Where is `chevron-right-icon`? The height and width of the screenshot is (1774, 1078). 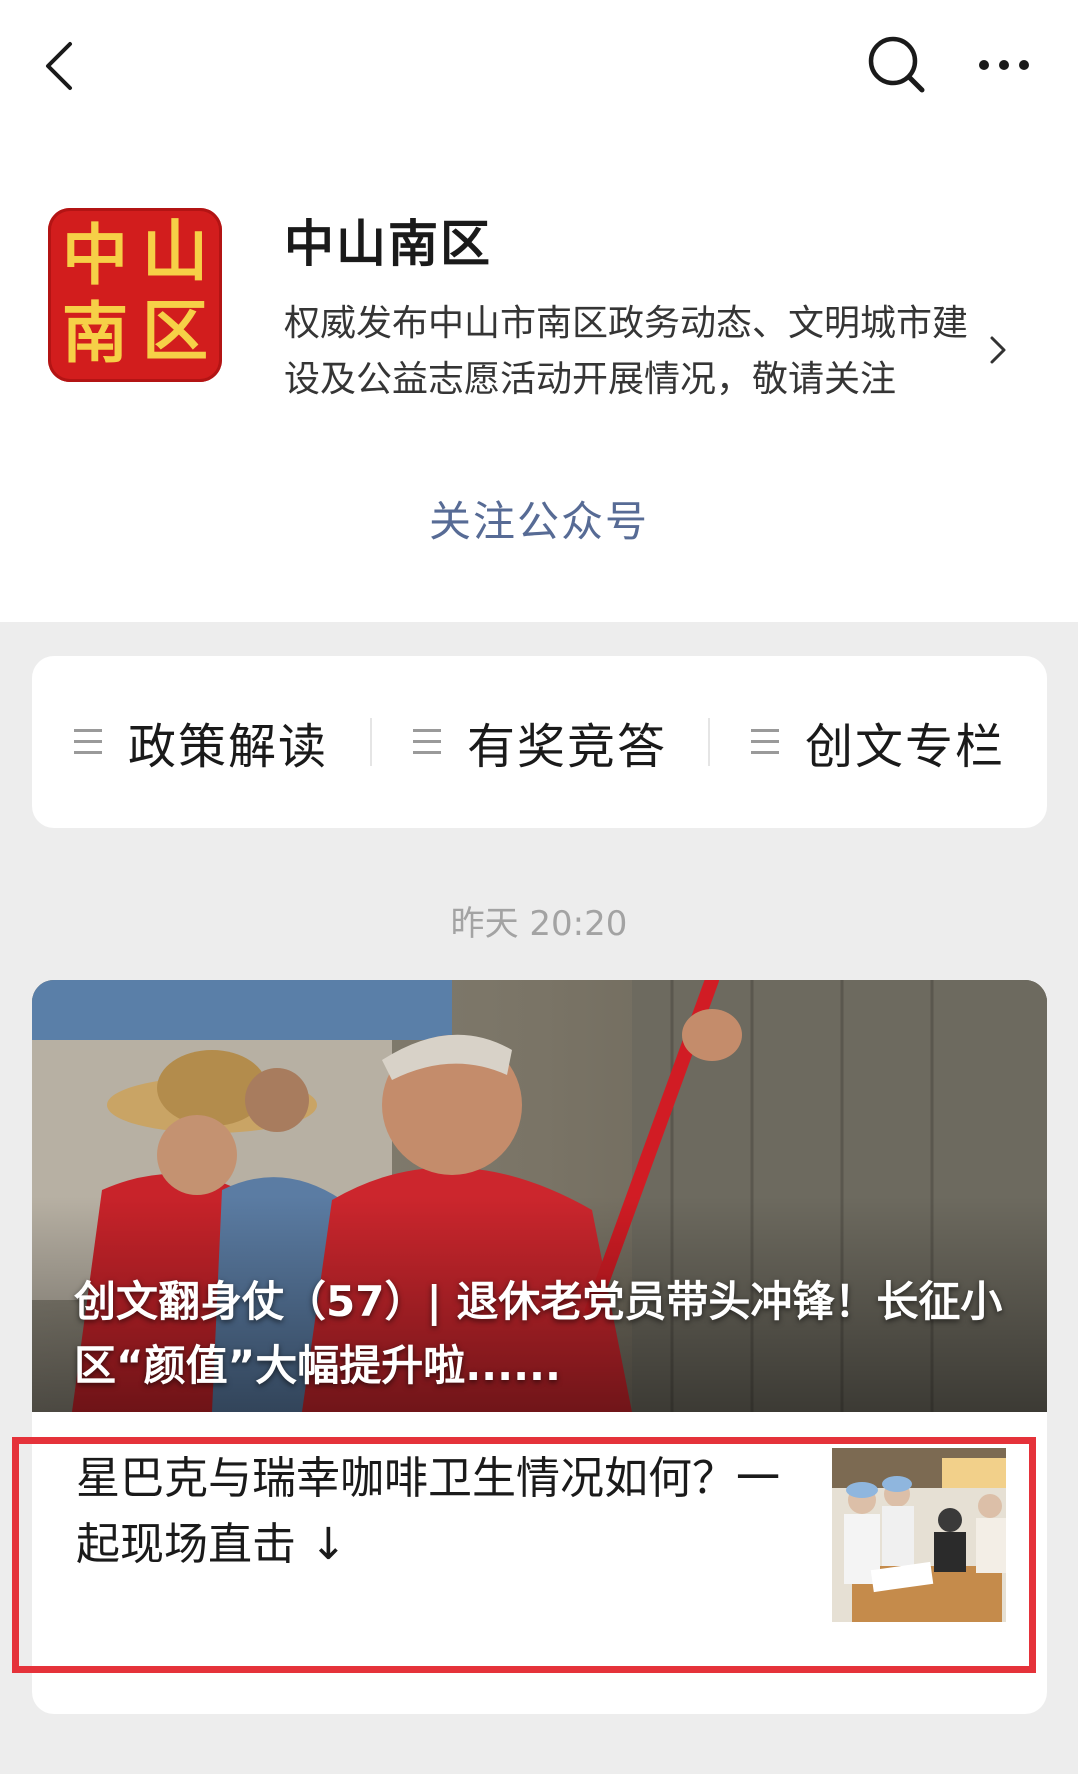 chevron-right-icon is located at coordinates (998, 350).